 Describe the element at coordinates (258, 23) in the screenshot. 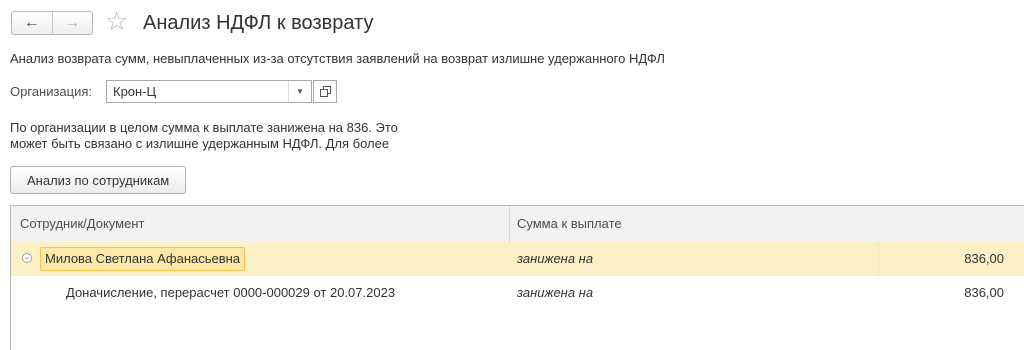

I see `page-title: Анализ НДФЛ к возврату` at that location.